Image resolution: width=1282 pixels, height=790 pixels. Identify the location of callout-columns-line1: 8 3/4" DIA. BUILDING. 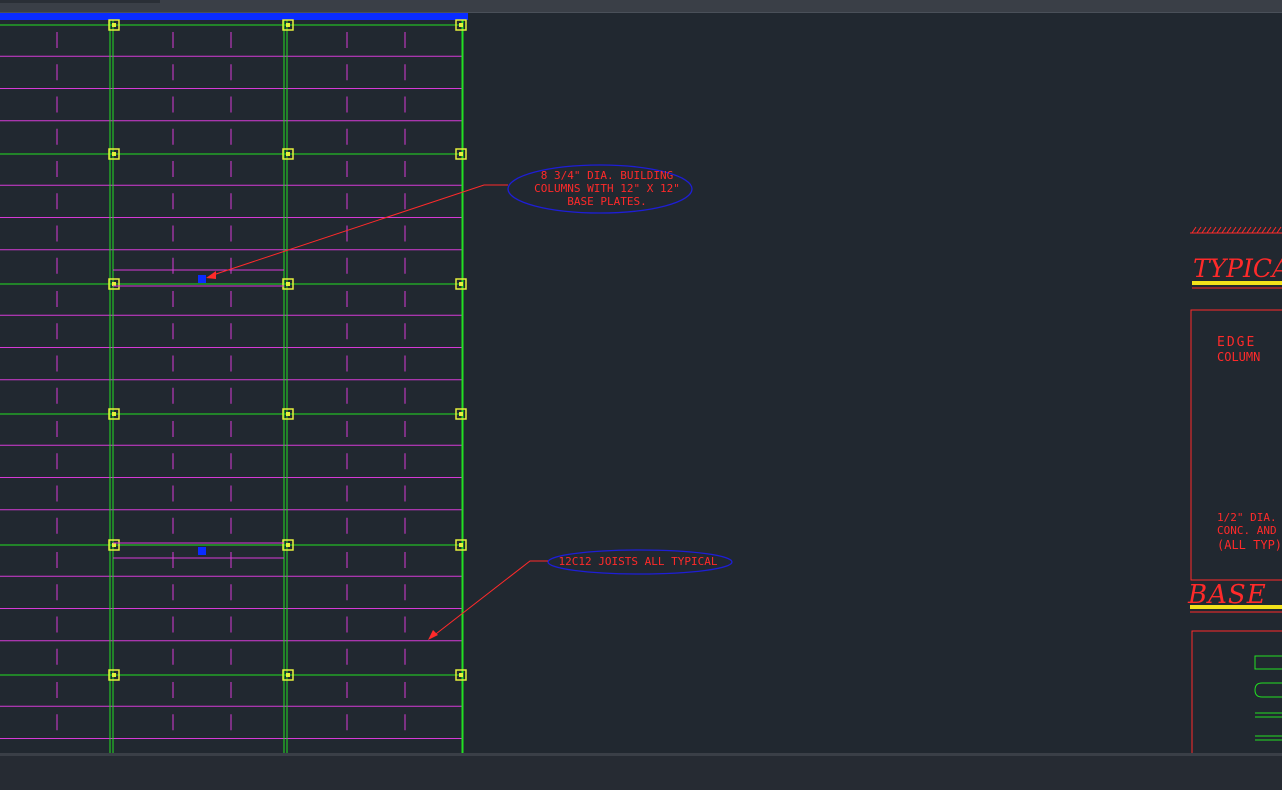
(607, 175).